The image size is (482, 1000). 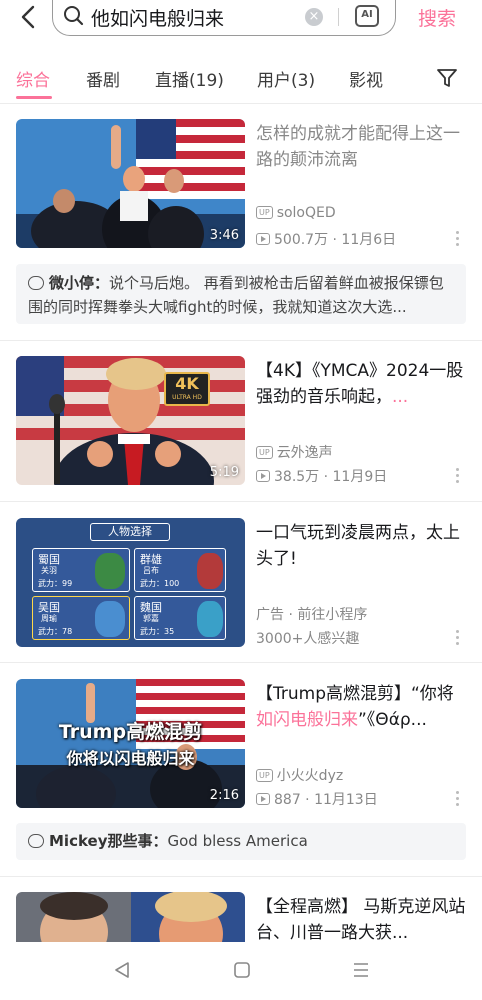 What do you see at coordinates (130, 758) in the screenshot?
I see `overlay-subtitle: 你将以闪电般归来` at bounding box center [130, 758].